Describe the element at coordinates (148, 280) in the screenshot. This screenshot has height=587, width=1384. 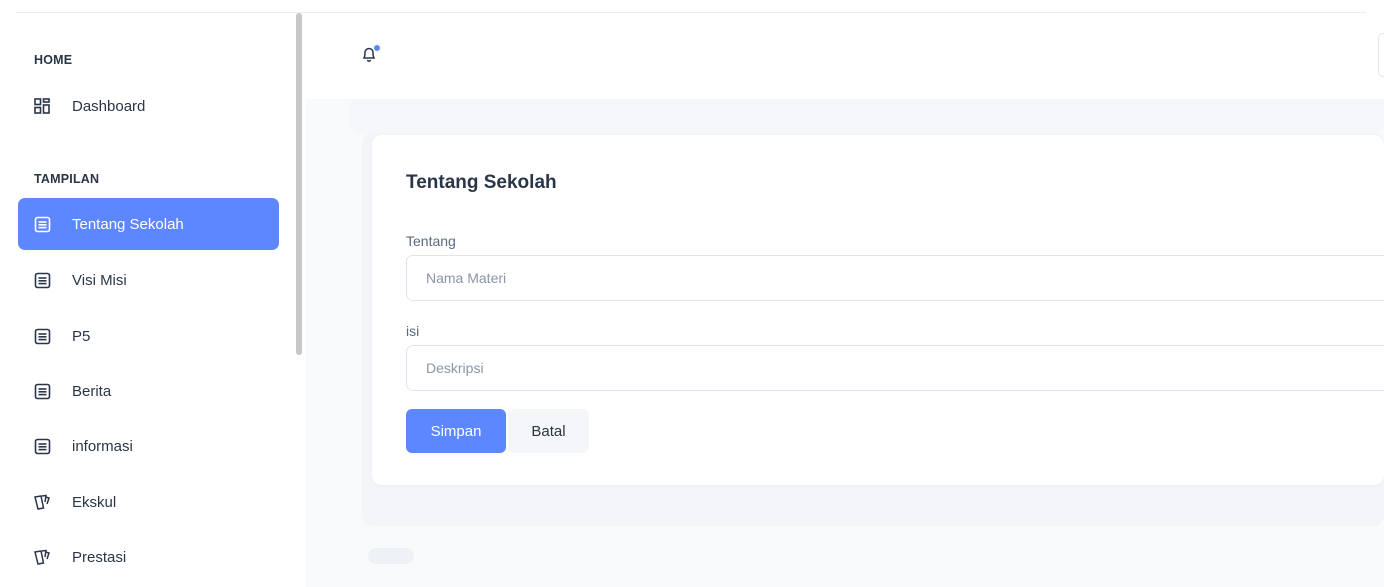
I see `sidebar-item-visi-misi: Visi Misi` at that location.